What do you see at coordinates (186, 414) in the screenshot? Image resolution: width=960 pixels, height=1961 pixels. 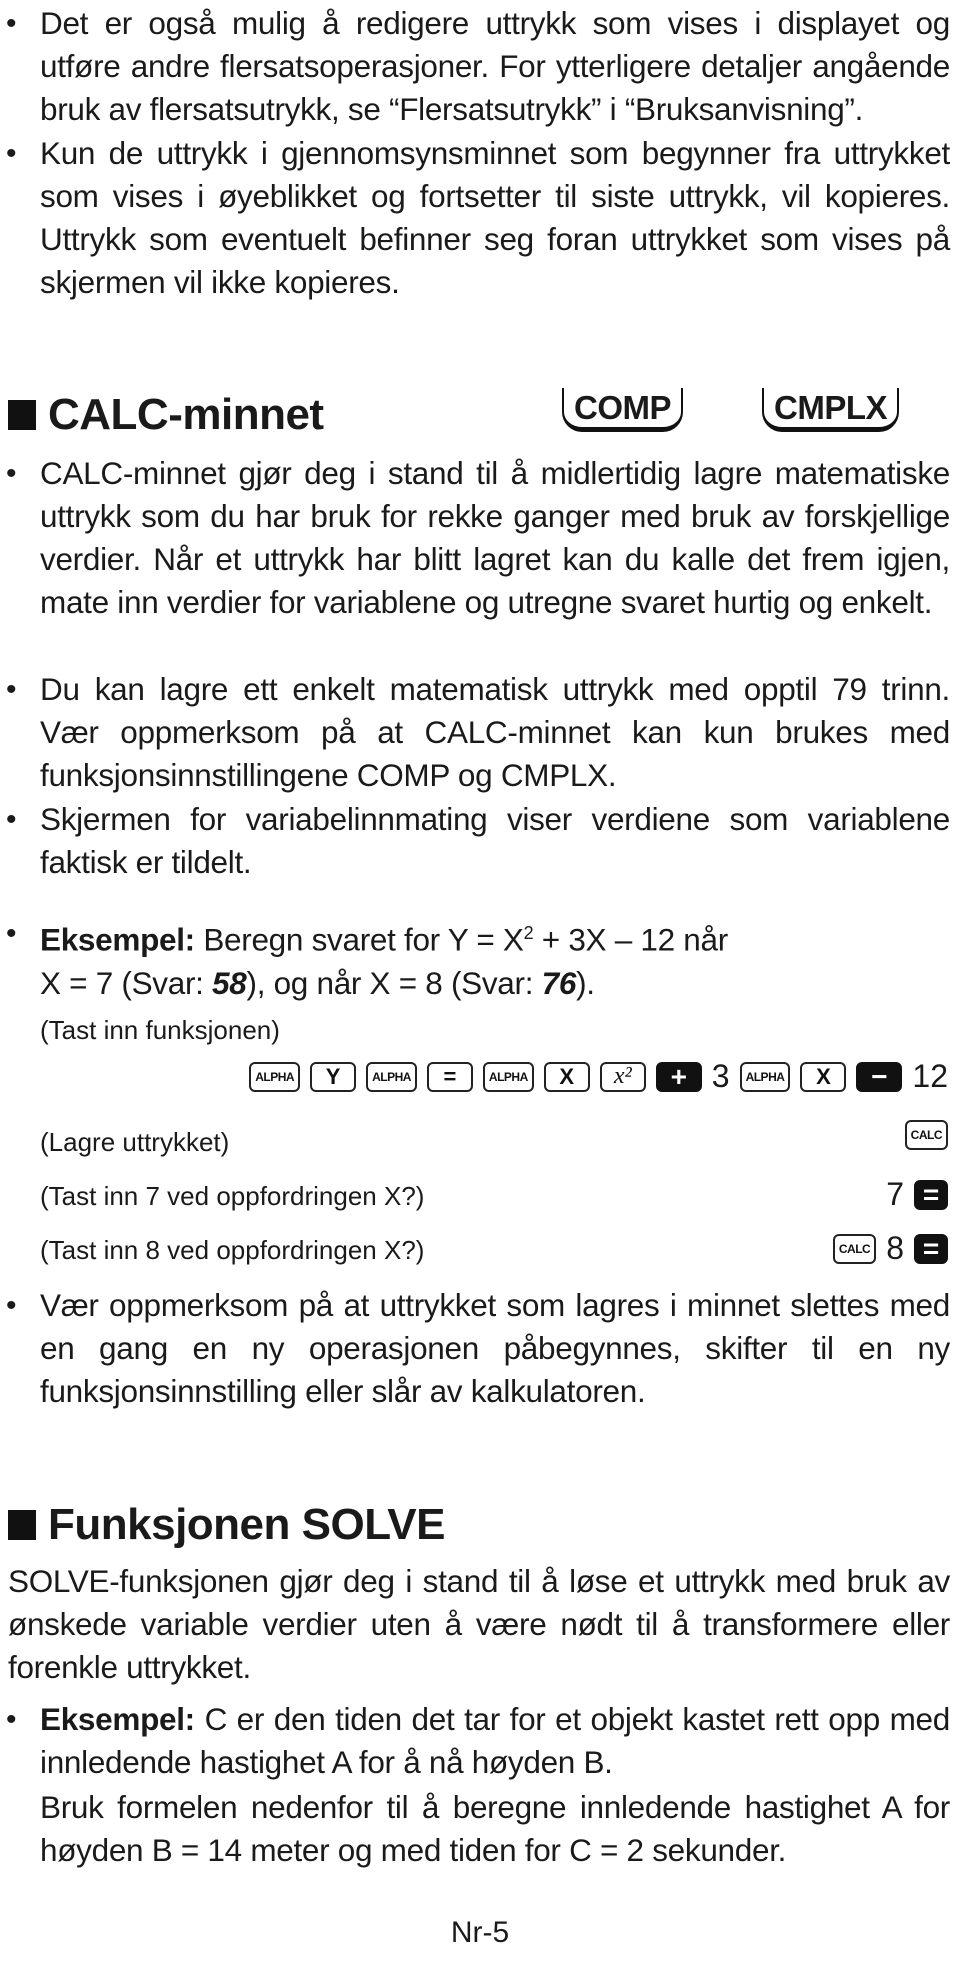 I see `section-title: CALC-minnet` at bounding box center [186, 414].